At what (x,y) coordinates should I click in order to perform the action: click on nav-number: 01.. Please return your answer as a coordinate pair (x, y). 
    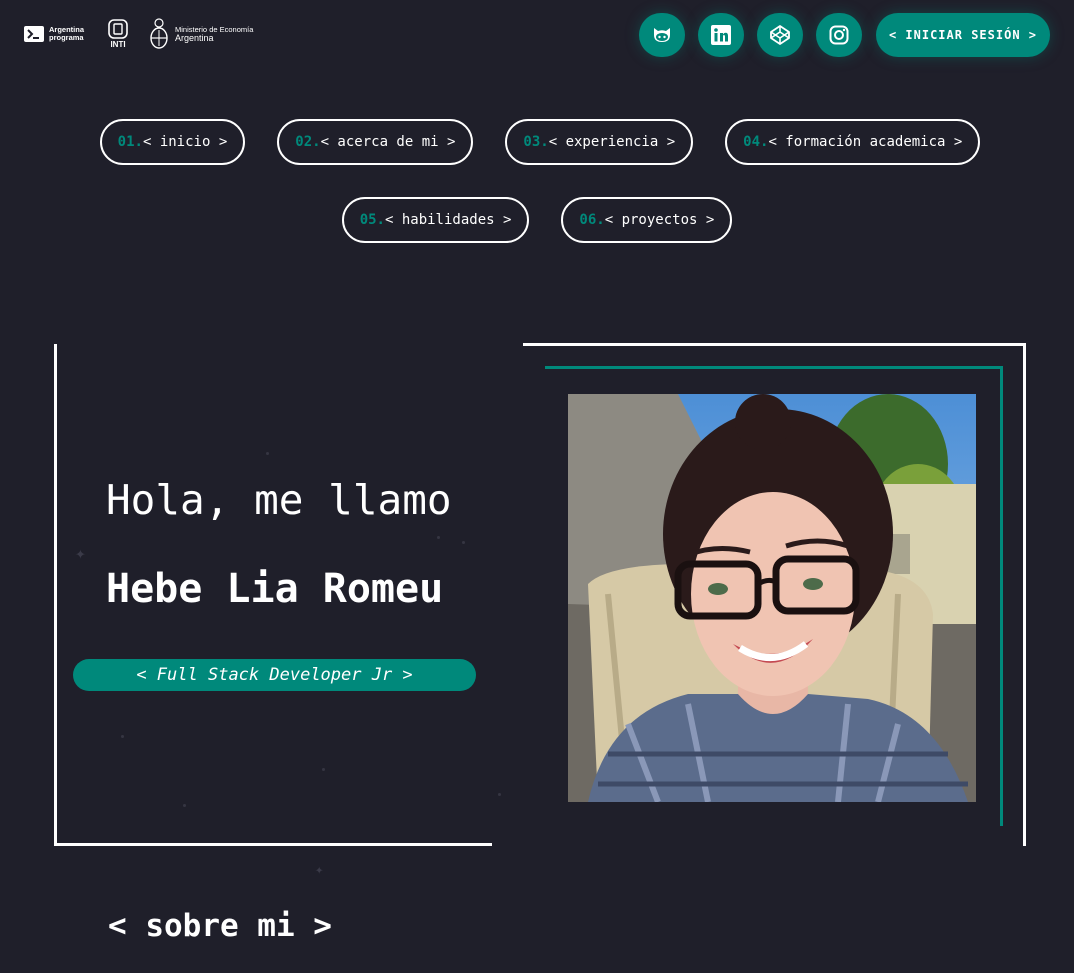
    Looking at the image, I should click on (130, 142).